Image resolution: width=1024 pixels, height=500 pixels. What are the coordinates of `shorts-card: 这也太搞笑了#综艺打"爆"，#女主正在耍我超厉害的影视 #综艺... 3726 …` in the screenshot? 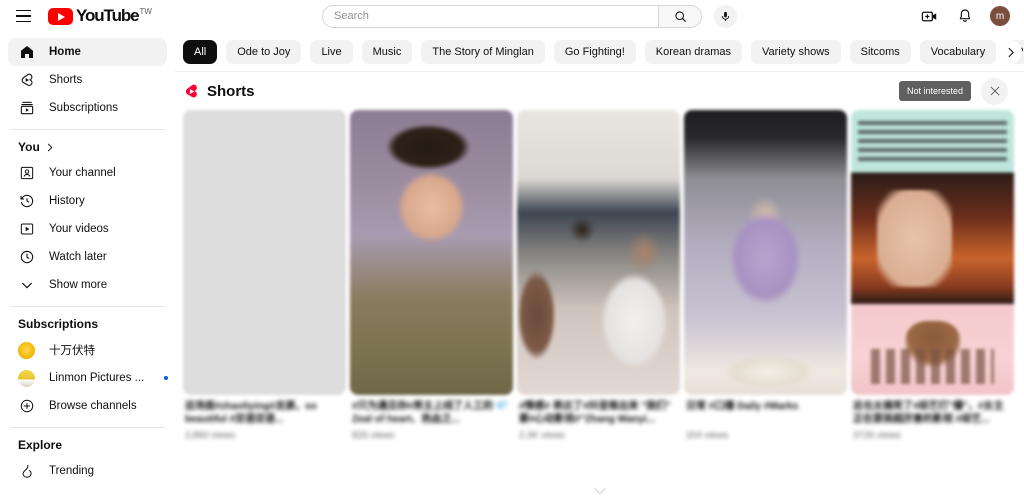 It's located at (932, 275).